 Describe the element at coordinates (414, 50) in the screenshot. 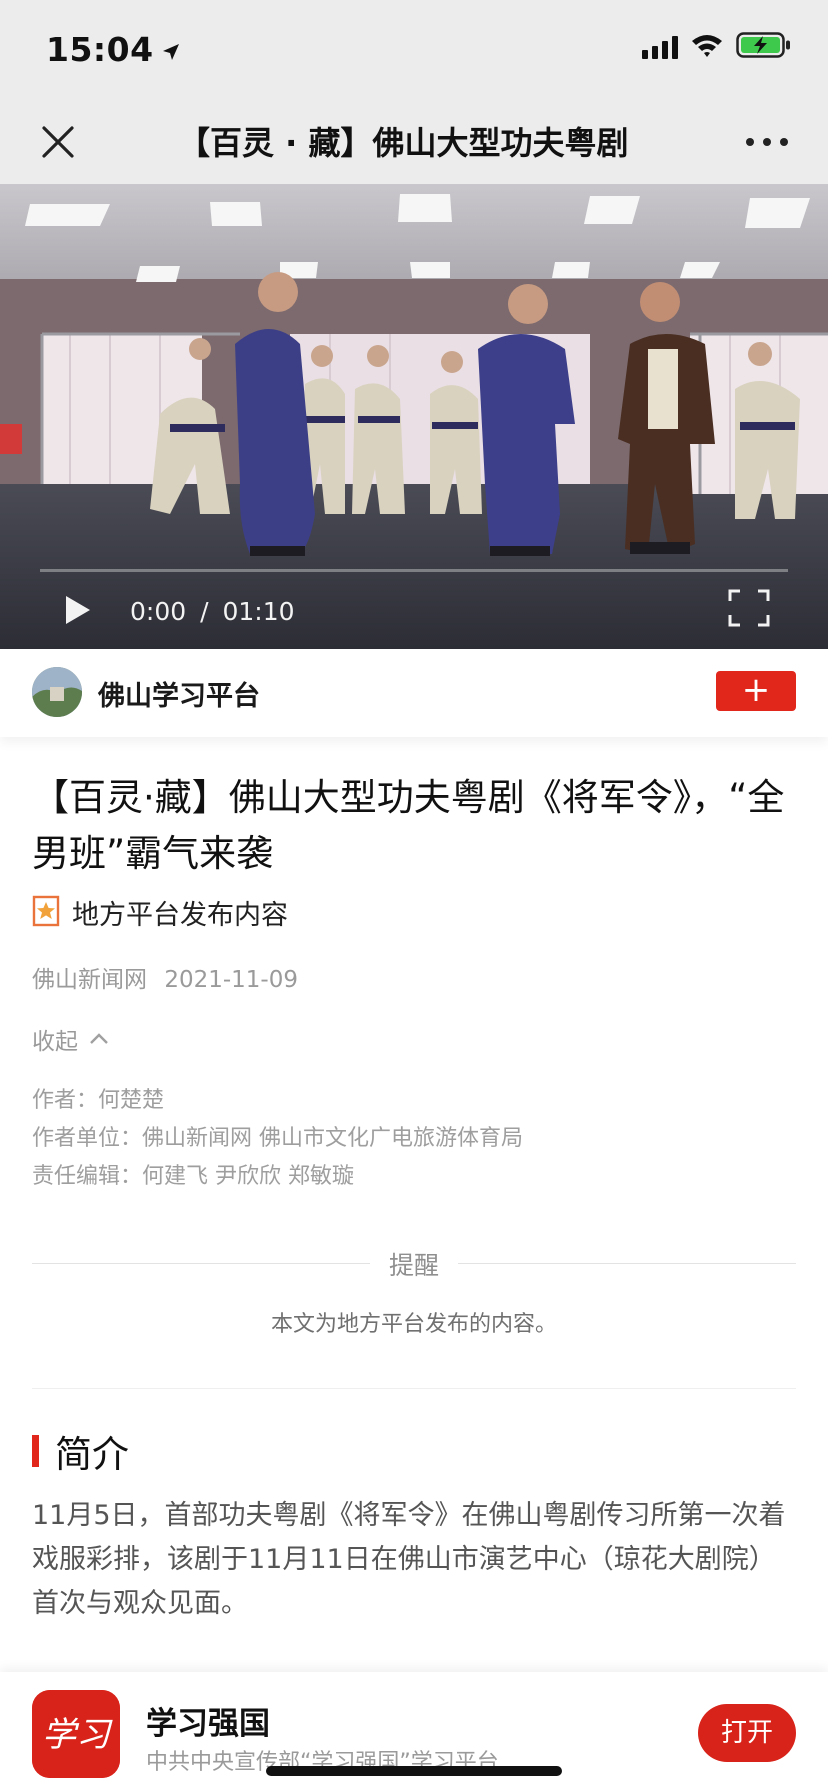

I see `status-bar: 15:04` at that location.